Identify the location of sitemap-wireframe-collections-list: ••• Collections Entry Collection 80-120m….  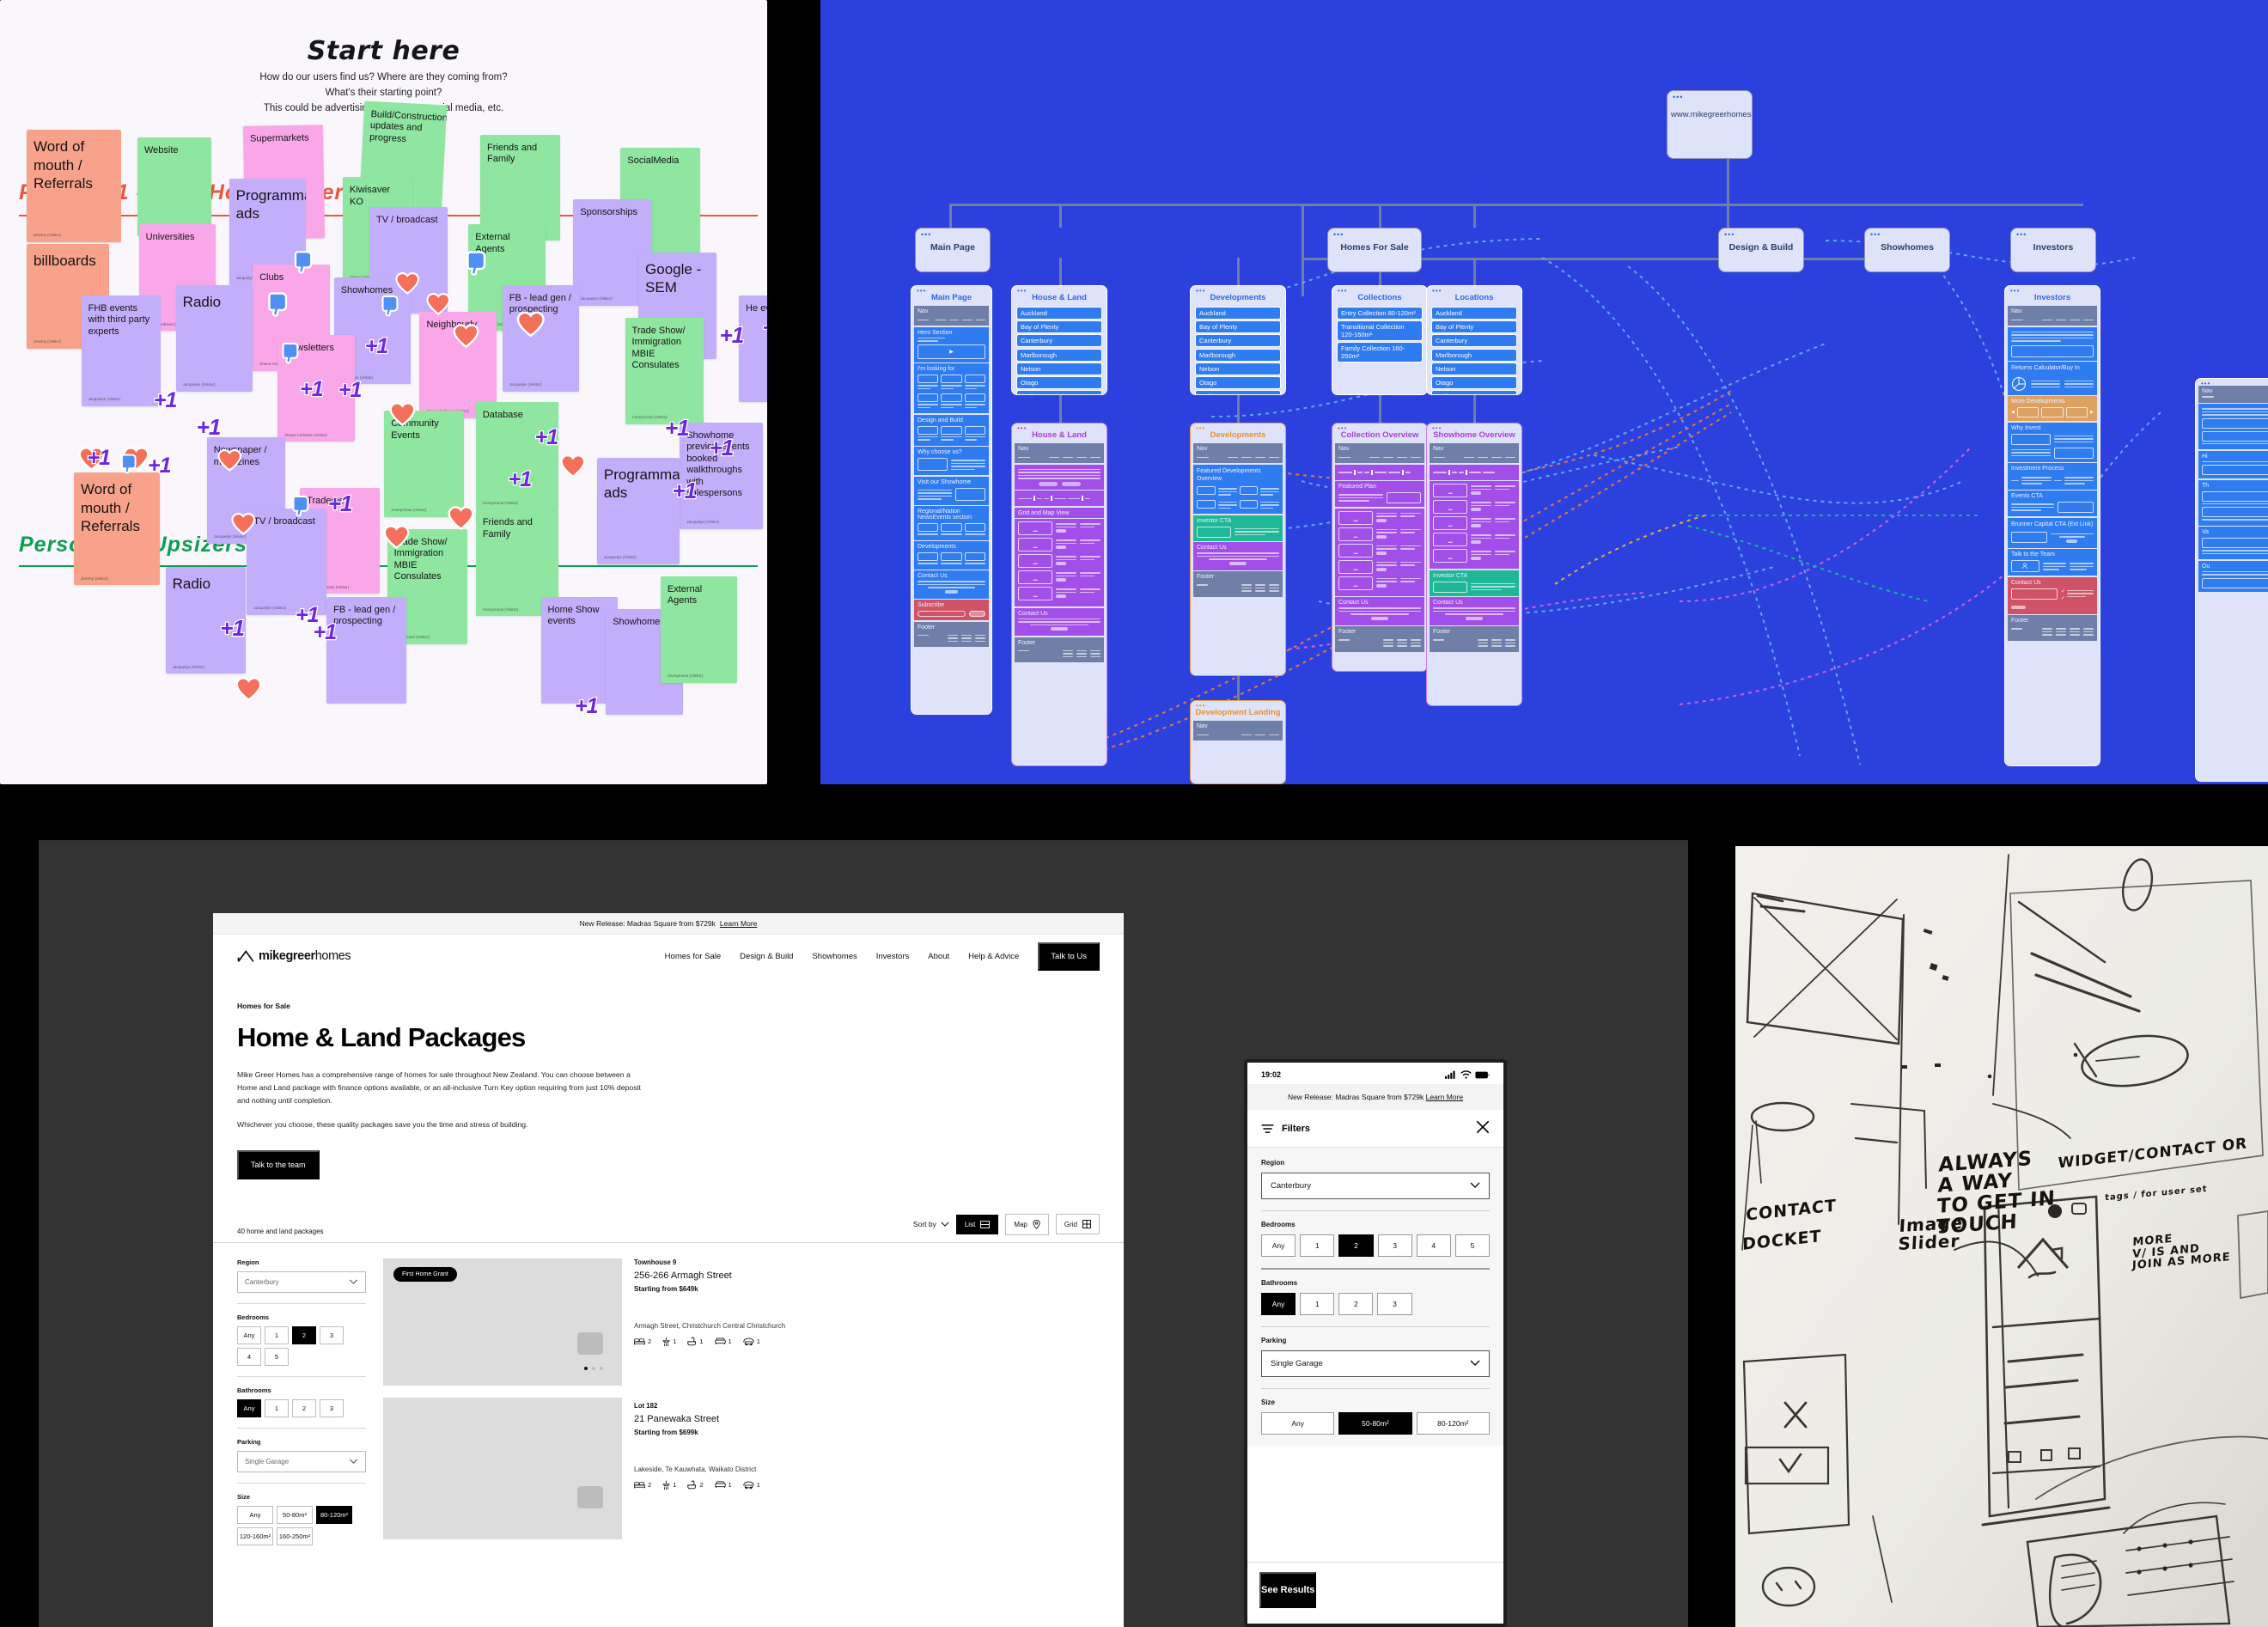
(1380, 340).